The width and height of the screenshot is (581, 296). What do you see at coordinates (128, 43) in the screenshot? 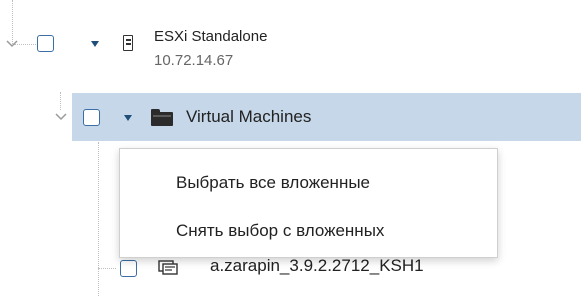
I see `server-icon` at bounding box center [128, 43].